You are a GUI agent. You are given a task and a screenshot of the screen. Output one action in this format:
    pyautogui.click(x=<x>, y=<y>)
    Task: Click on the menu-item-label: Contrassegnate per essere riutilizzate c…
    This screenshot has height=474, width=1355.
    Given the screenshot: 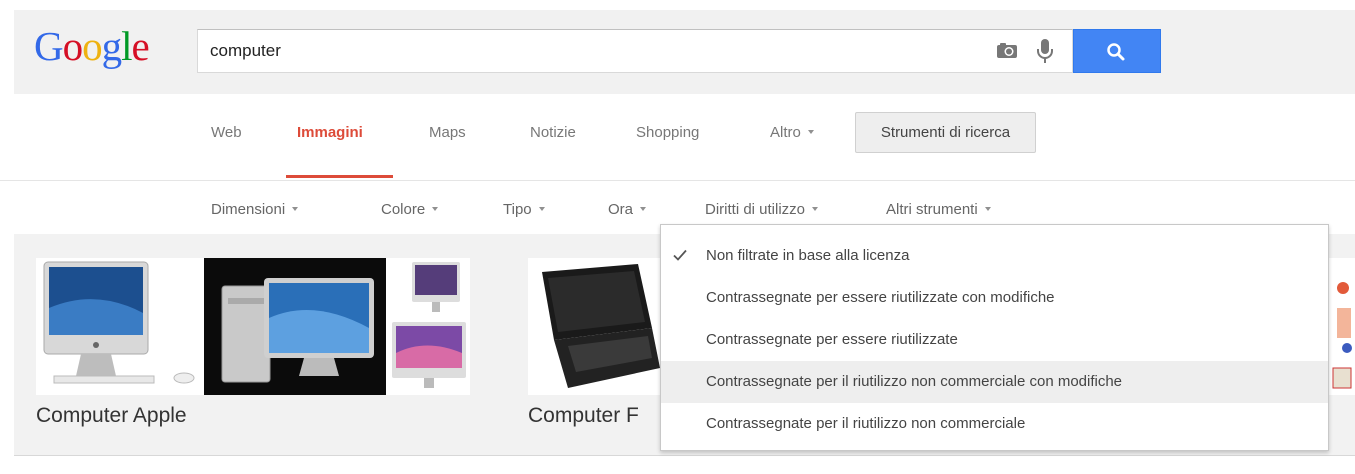 What is the action you would take?
    pyautogui.click(x=880, y=297)
    